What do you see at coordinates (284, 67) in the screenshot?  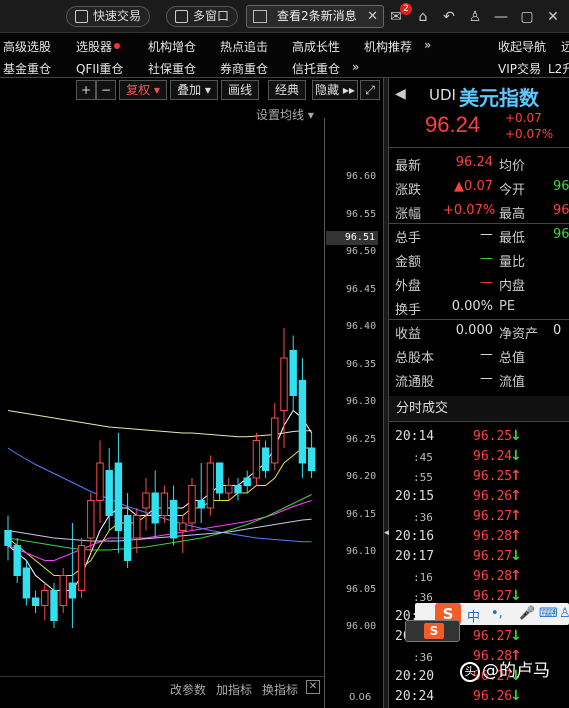 I see `nav-row-2: 基金重仓 QFII重仓 社保重仓 券商重仓 信托重仓 » VIP交易 L2升` at bounding box center [284, 67].